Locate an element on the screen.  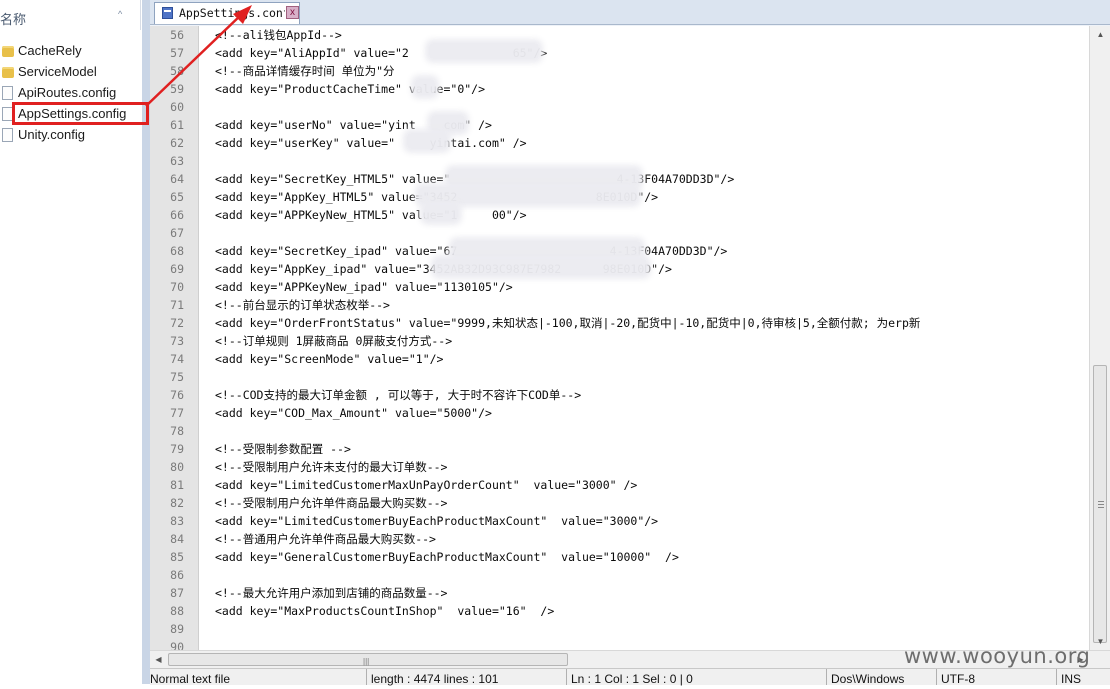
horizontal-scroll-thumb: ||| is located at coordinates (368, 659).